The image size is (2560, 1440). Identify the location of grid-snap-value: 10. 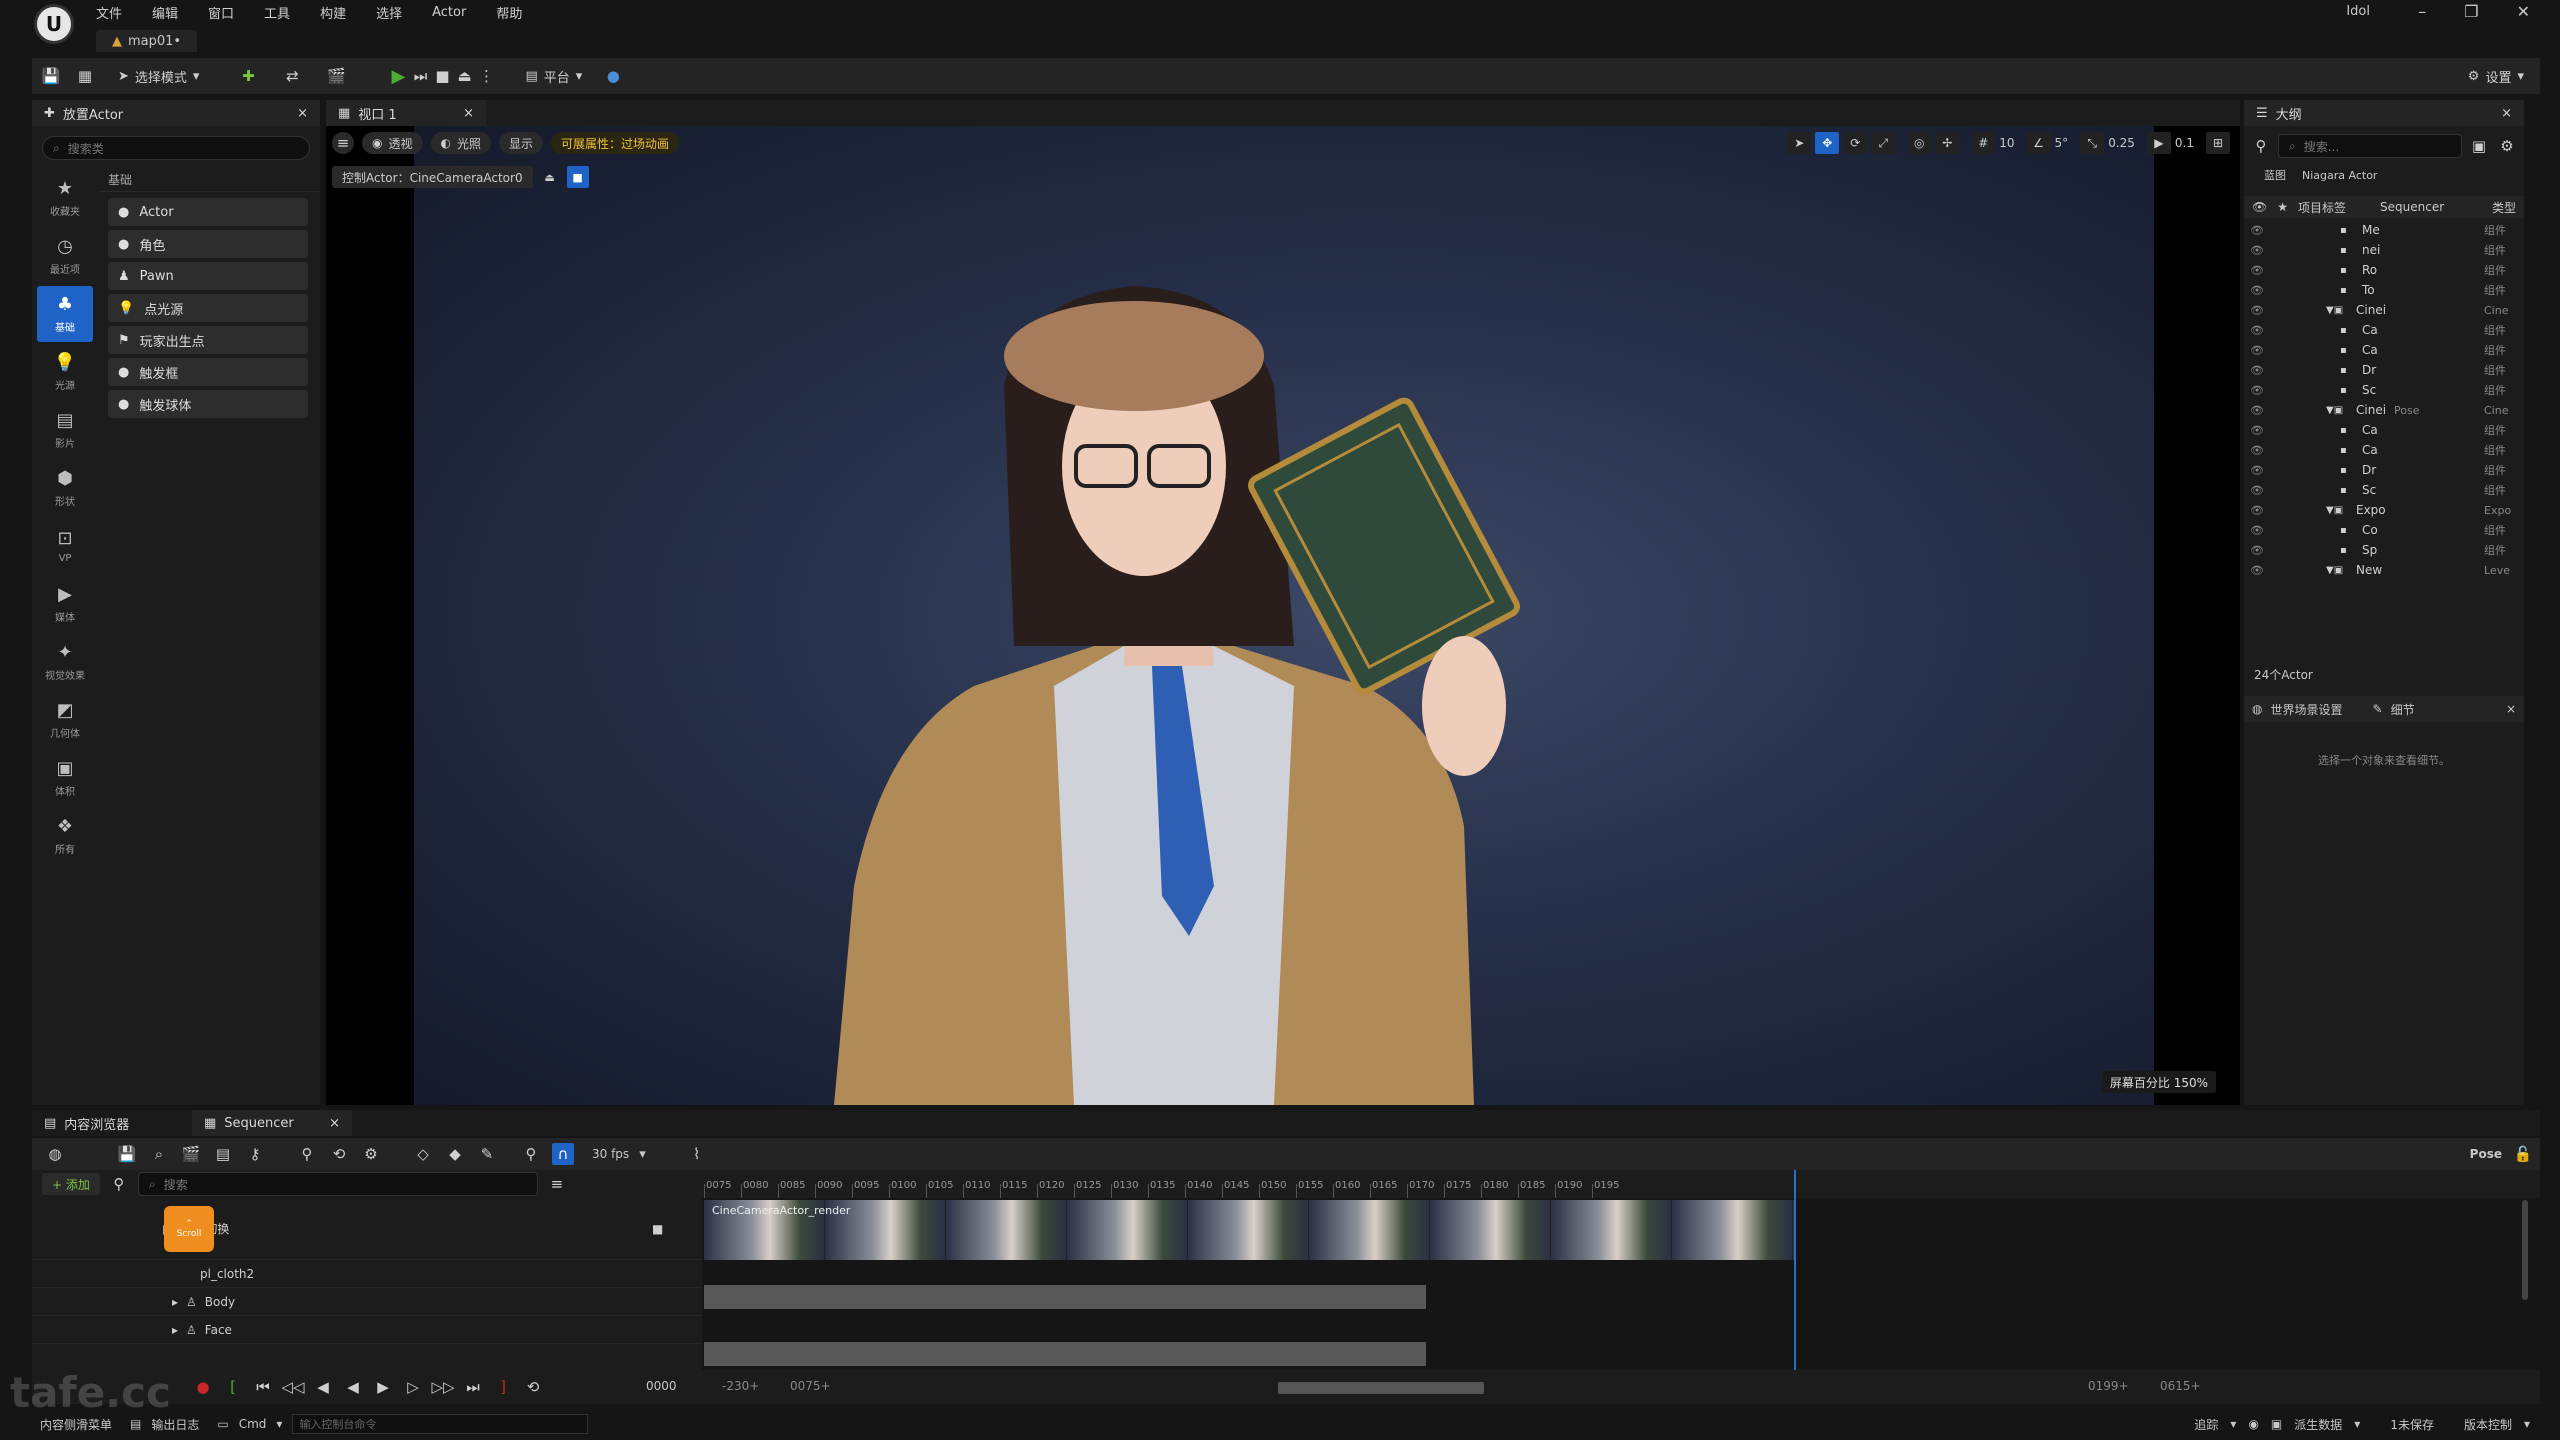
(2006, 143).